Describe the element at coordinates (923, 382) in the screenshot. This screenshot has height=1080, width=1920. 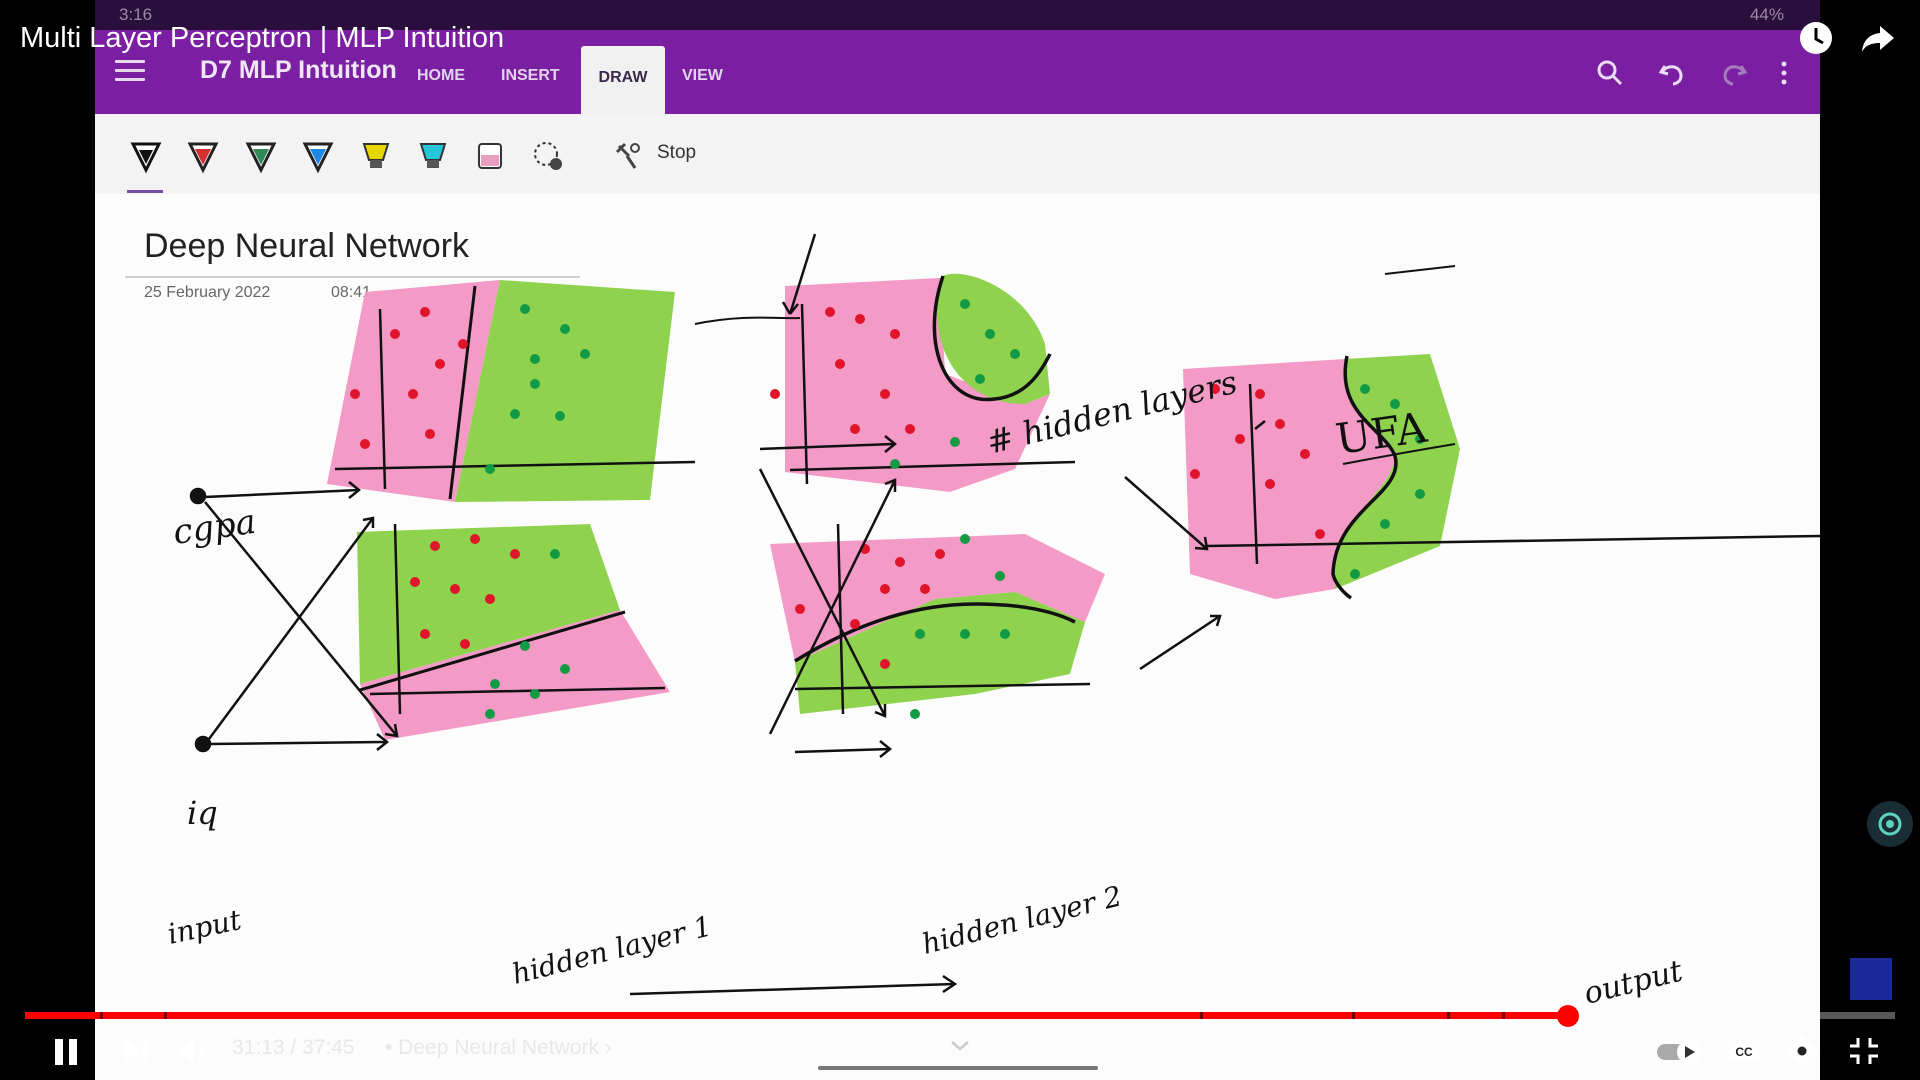
I see `sketch-h2-top` at that location.